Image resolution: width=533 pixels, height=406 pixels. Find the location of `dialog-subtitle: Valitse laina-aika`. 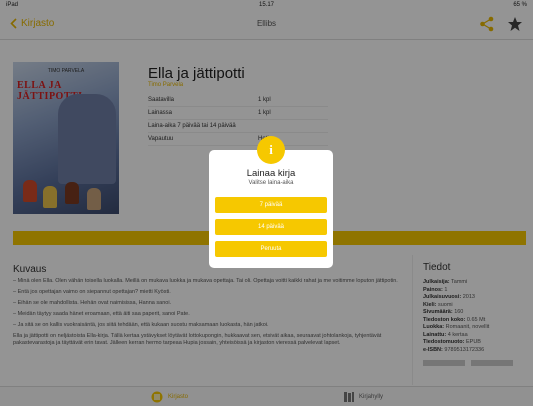

dialog-subtitle: Valitse laina-aika is located at coordinates (271, 183).